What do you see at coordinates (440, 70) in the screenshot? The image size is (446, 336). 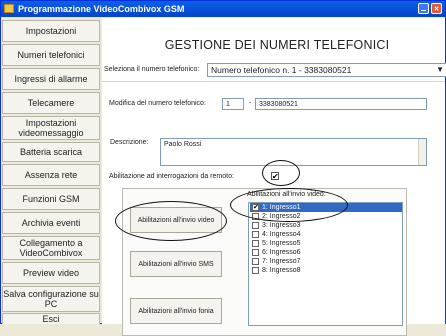 I see `chevron-down-icon: ▼` at bounding box center [440, 70].